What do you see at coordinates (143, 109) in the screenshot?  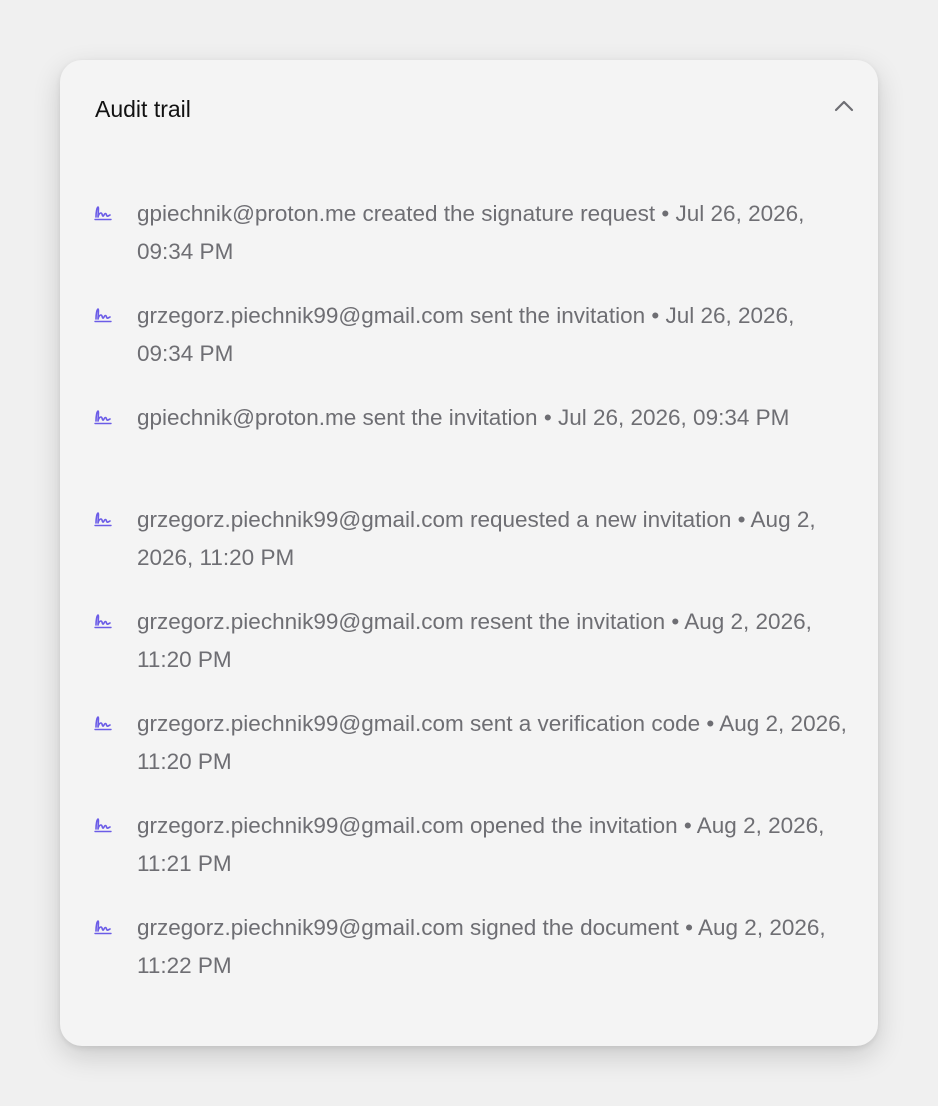 I see `panel-title: Audit trail` at bounding box center [143, 109].